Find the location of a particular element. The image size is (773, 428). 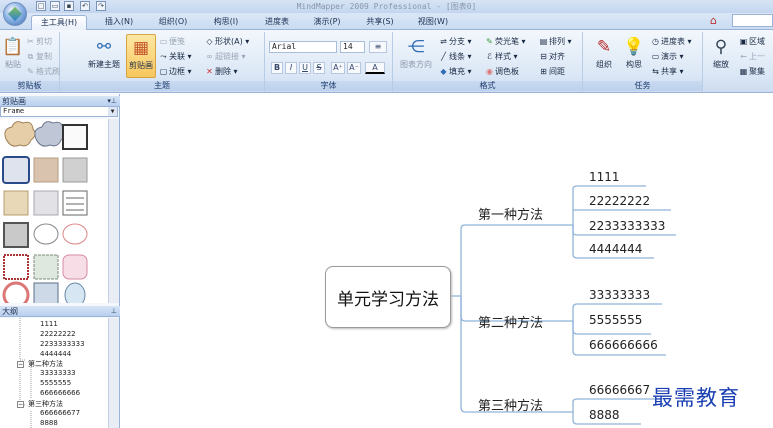

bold-button: B is located at coordinates (277, 68).